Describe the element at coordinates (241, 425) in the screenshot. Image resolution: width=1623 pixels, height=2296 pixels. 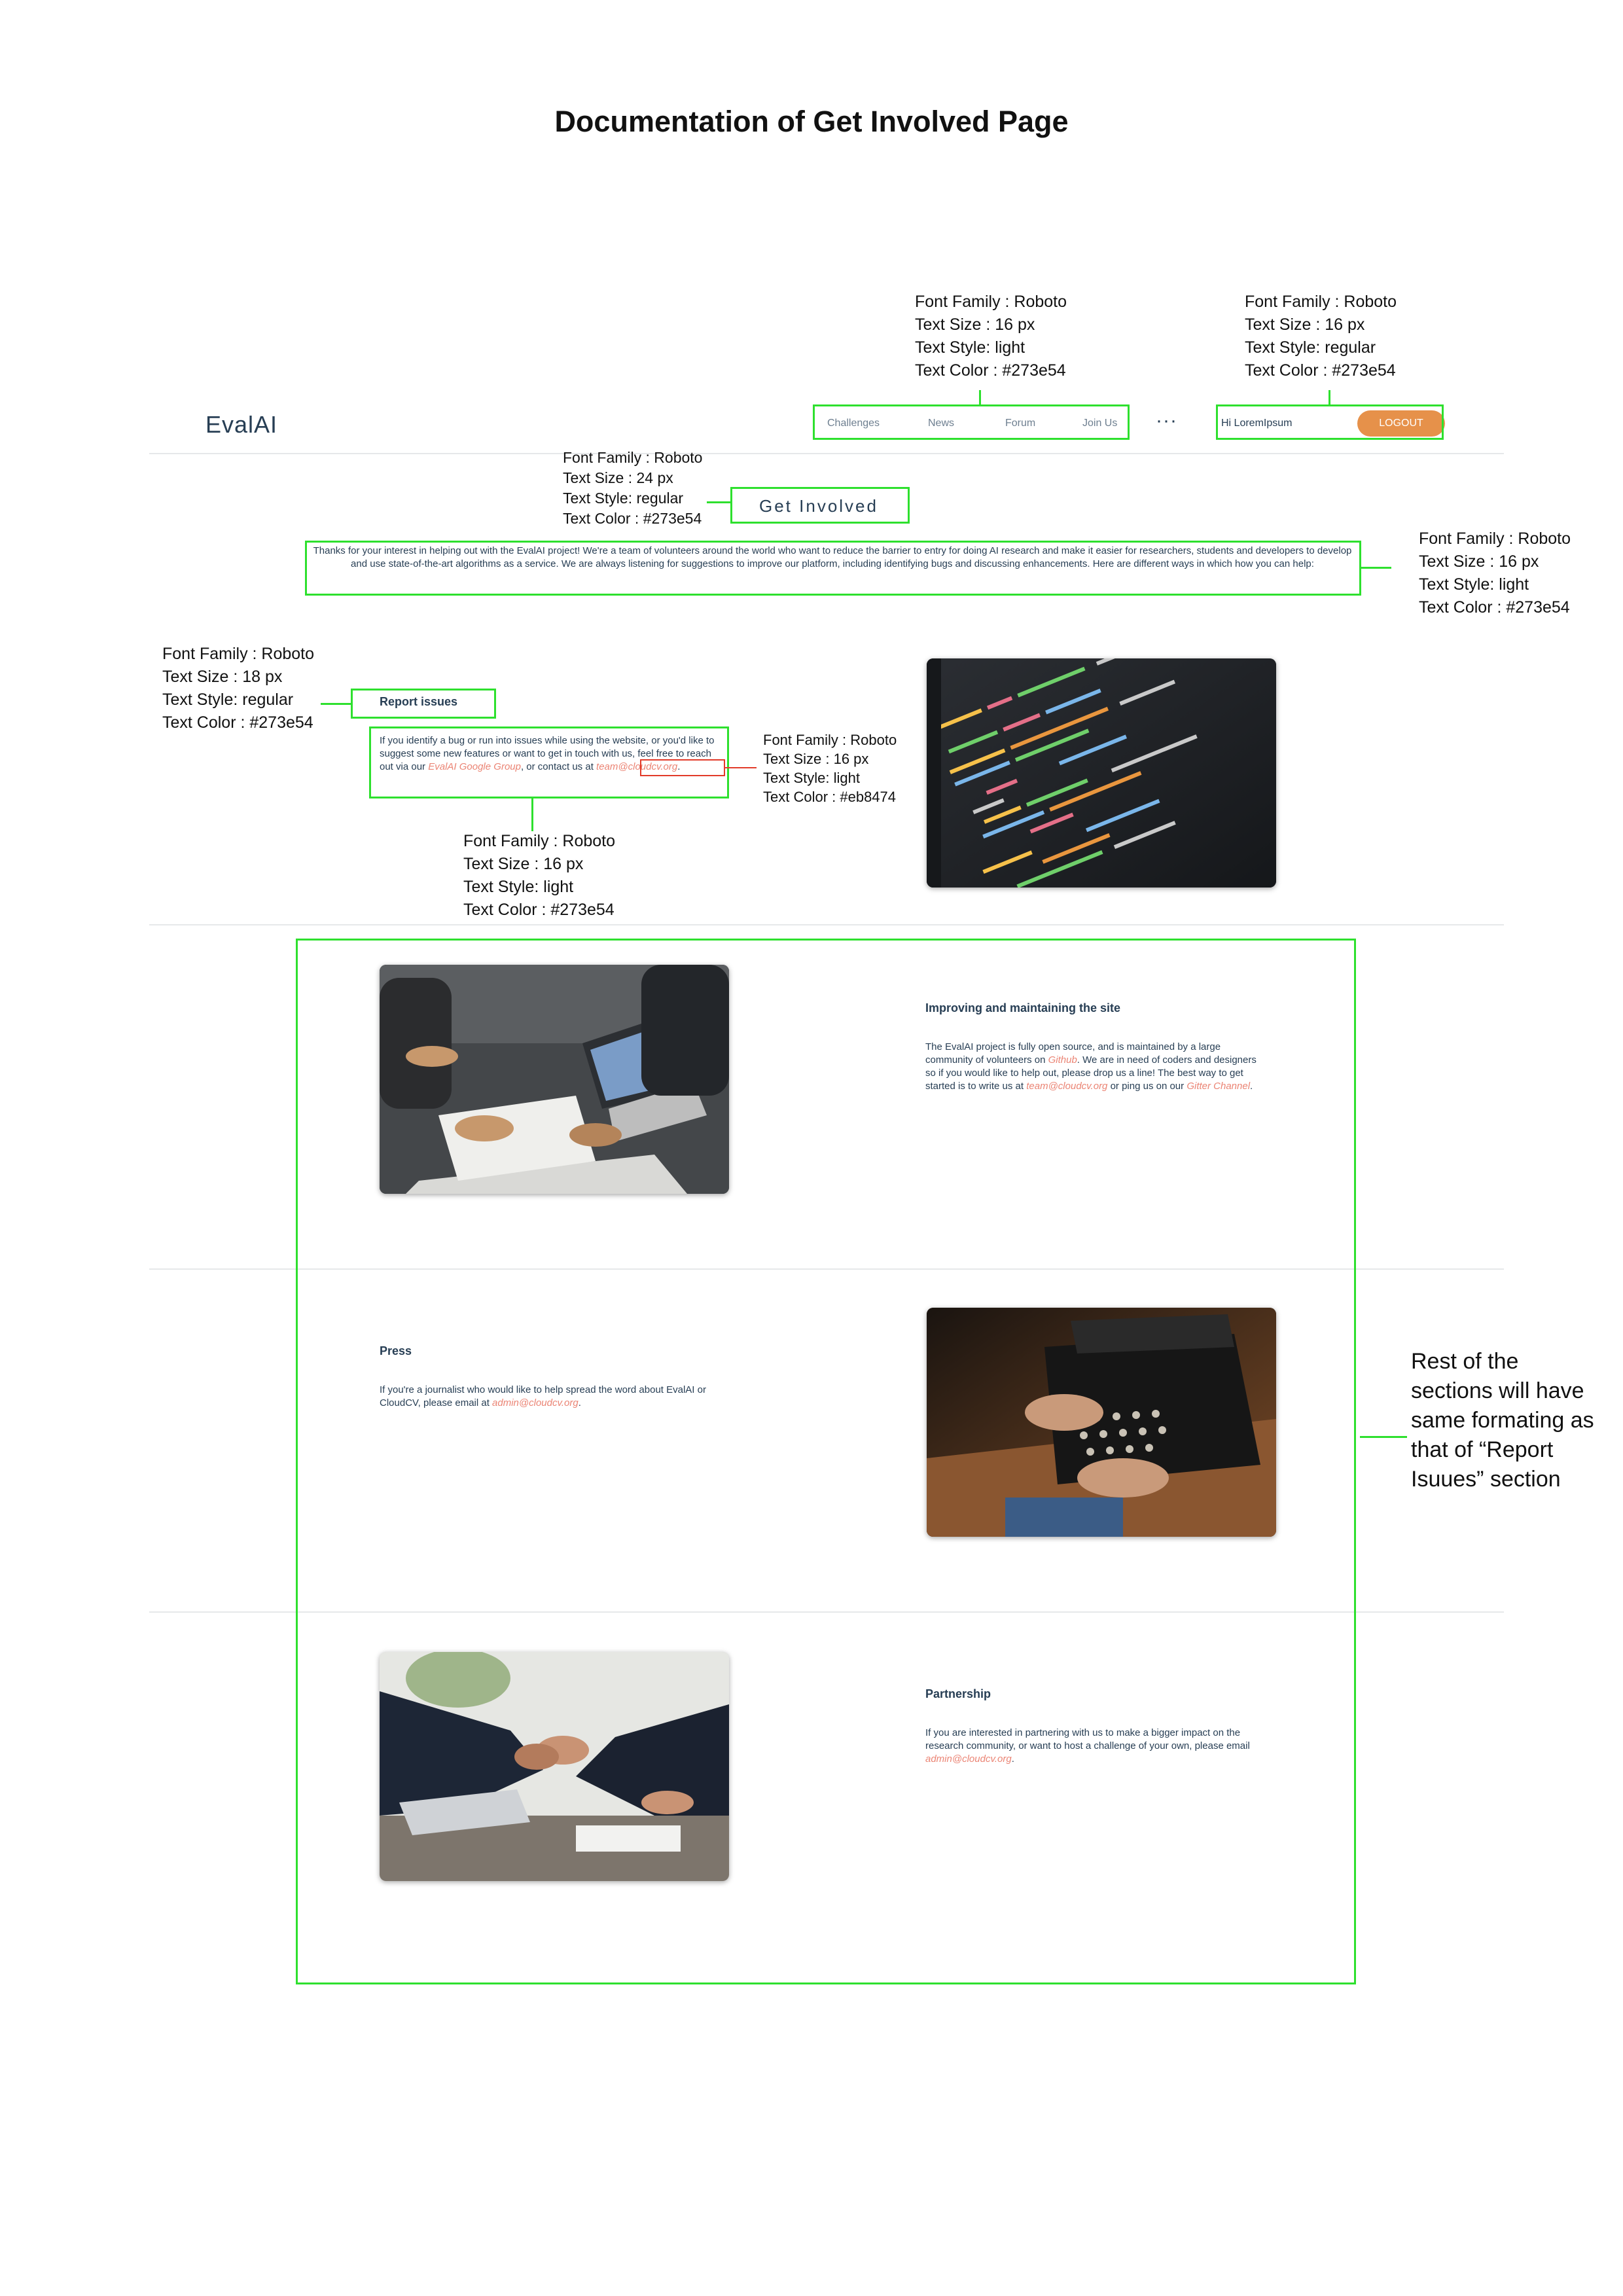
I see `evalai-logo: EvalAI` at that location.